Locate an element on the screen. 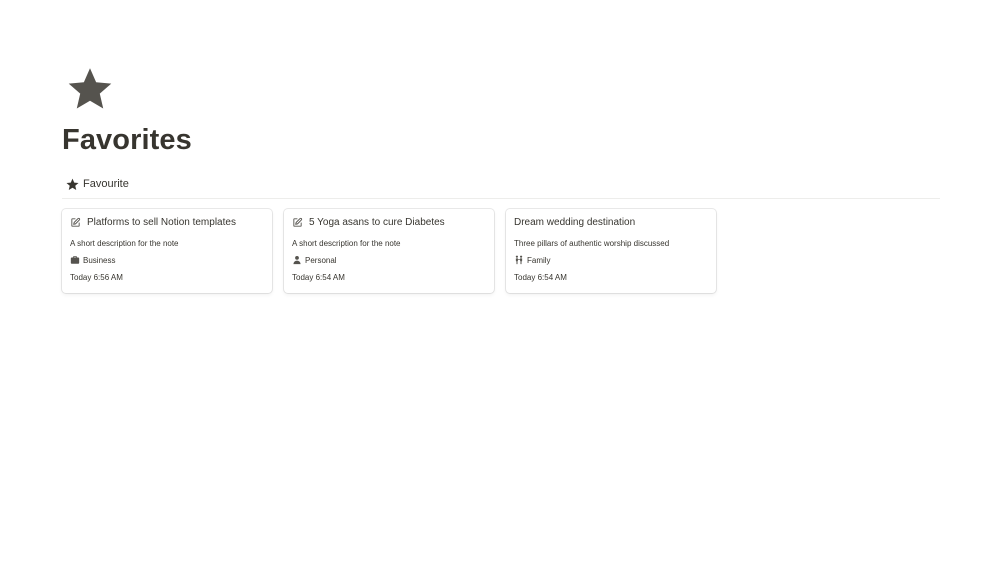 The image size is (1005, 565). card-date: Today 6:56 AM is located at coordinates (96, 277).